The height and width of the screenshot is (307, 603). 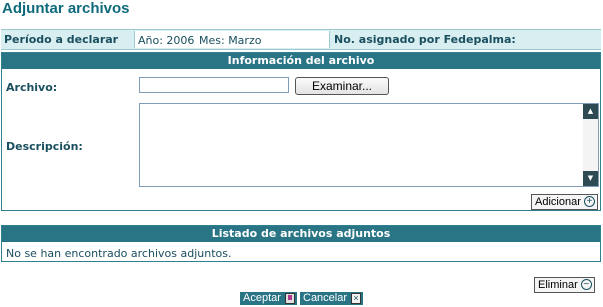 What do you see at coordinates (44, 146) in the screenshot?
I see `description-label: Descripción:` at bounding box center [44, 146].